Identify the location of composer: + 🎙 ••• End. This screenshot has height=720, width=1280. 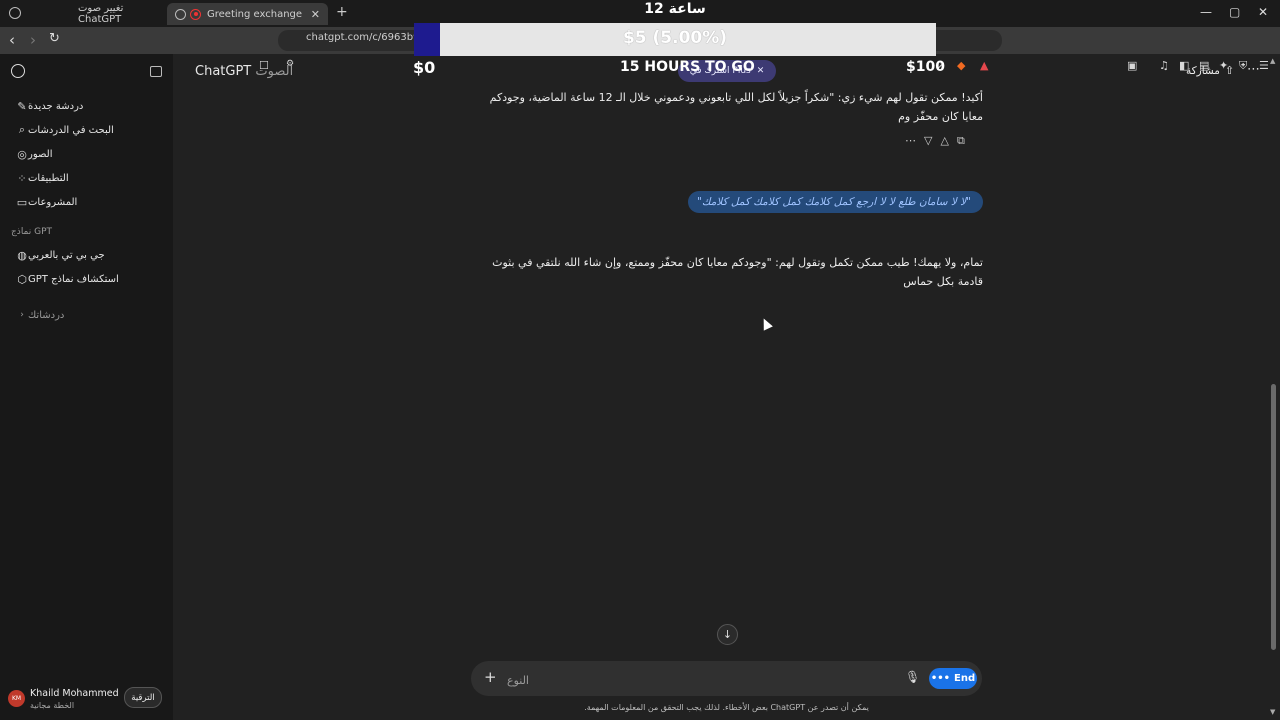
(726, 678).